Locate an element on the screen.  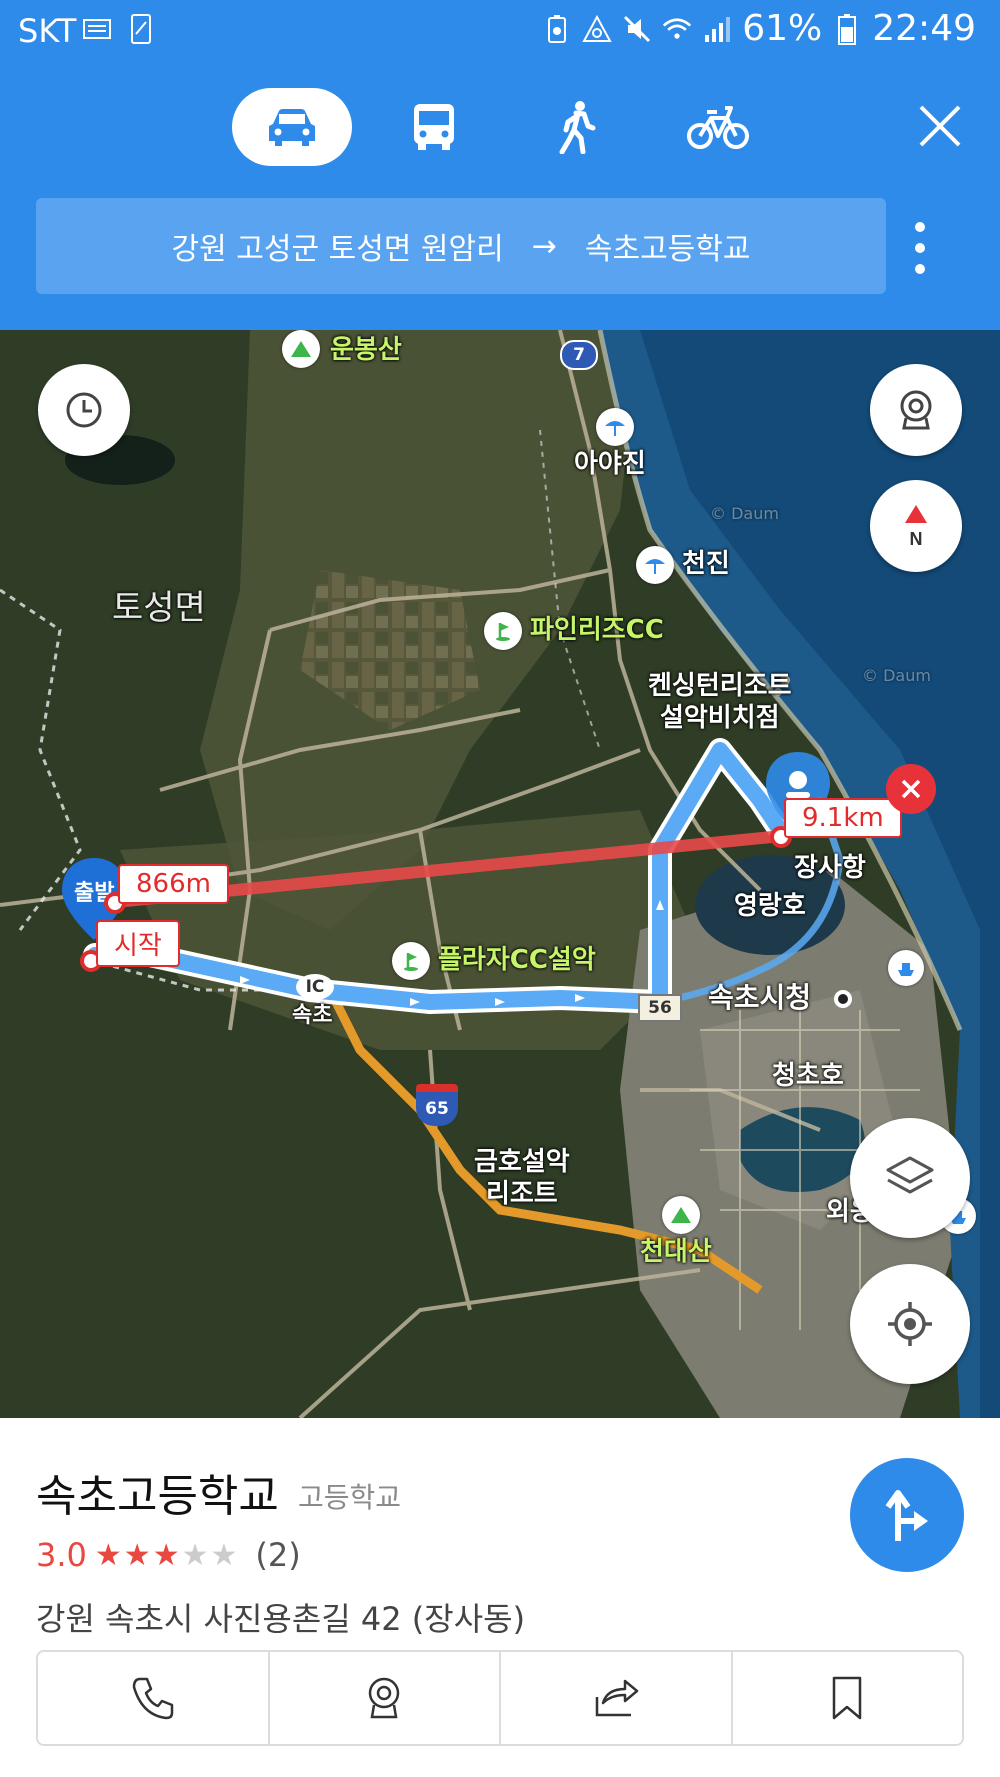
svg-text: N is located at coordinates (916, 539).